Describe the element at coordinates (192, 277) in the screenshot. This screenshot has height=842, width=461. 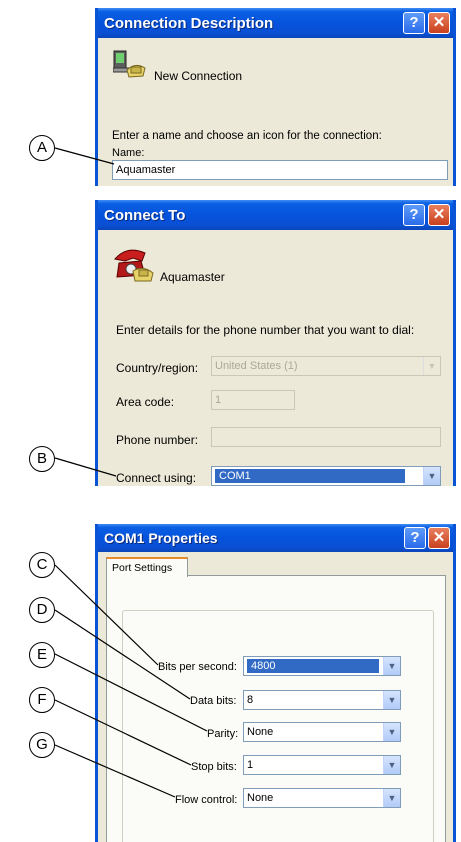
I see `connection-name-label: Aquamaster` at that location.